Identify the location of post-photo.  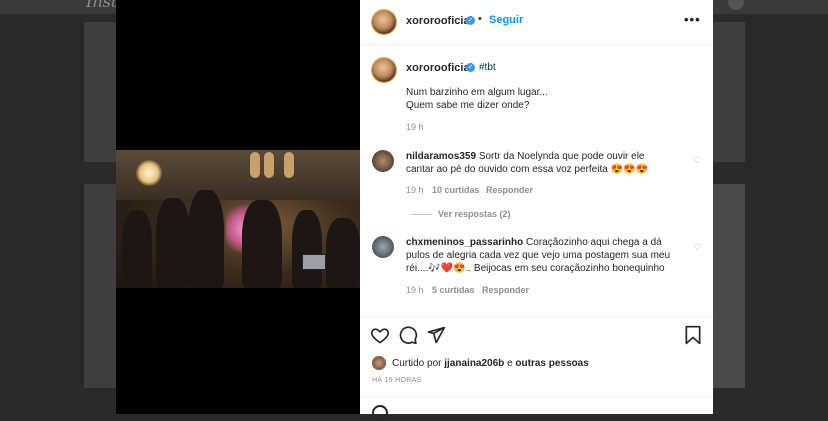
(238, 219).